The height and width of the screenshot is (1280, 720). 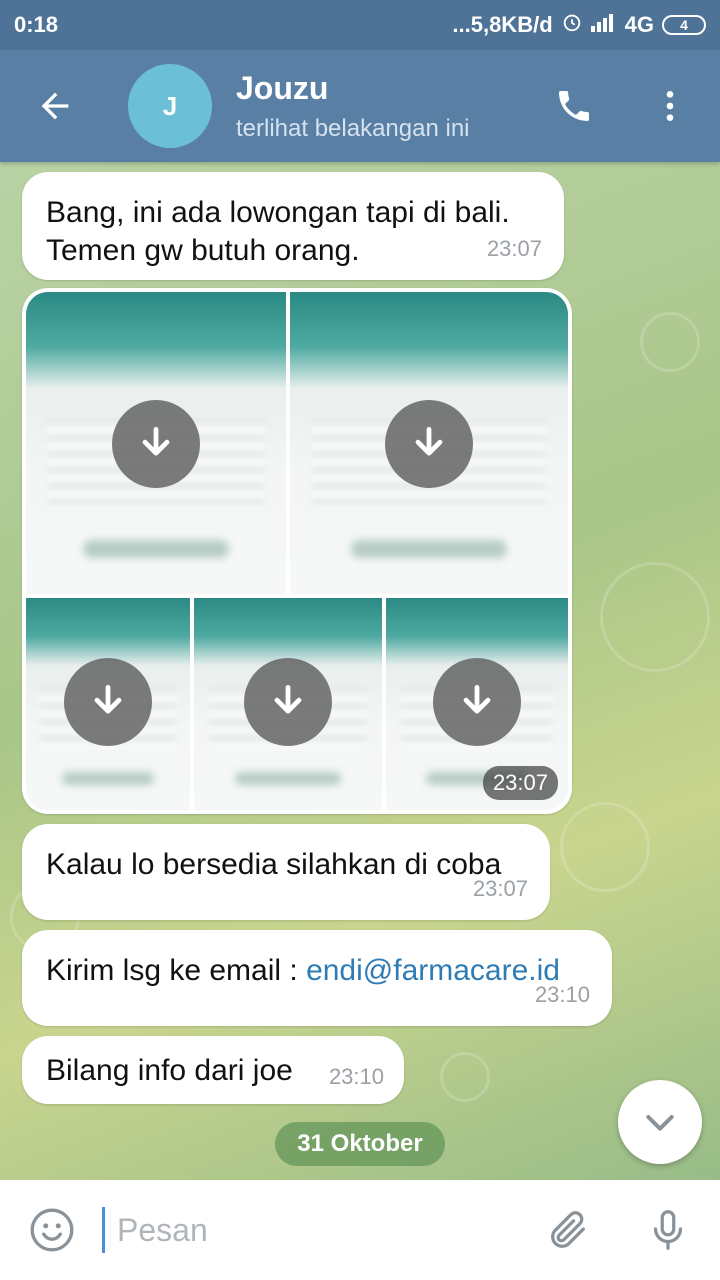 I want to click on emoji-button, so click(x=52, y=1230).